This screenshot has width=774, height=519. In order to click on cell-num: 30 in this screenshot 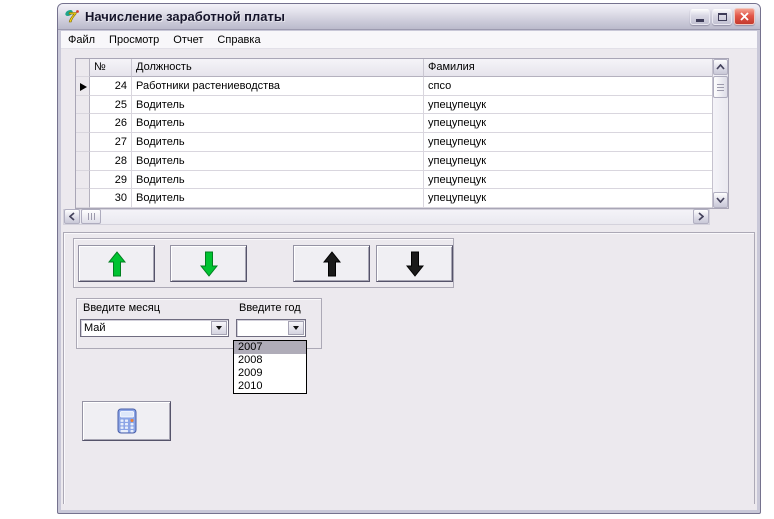, I will do `click(111, 199)`.